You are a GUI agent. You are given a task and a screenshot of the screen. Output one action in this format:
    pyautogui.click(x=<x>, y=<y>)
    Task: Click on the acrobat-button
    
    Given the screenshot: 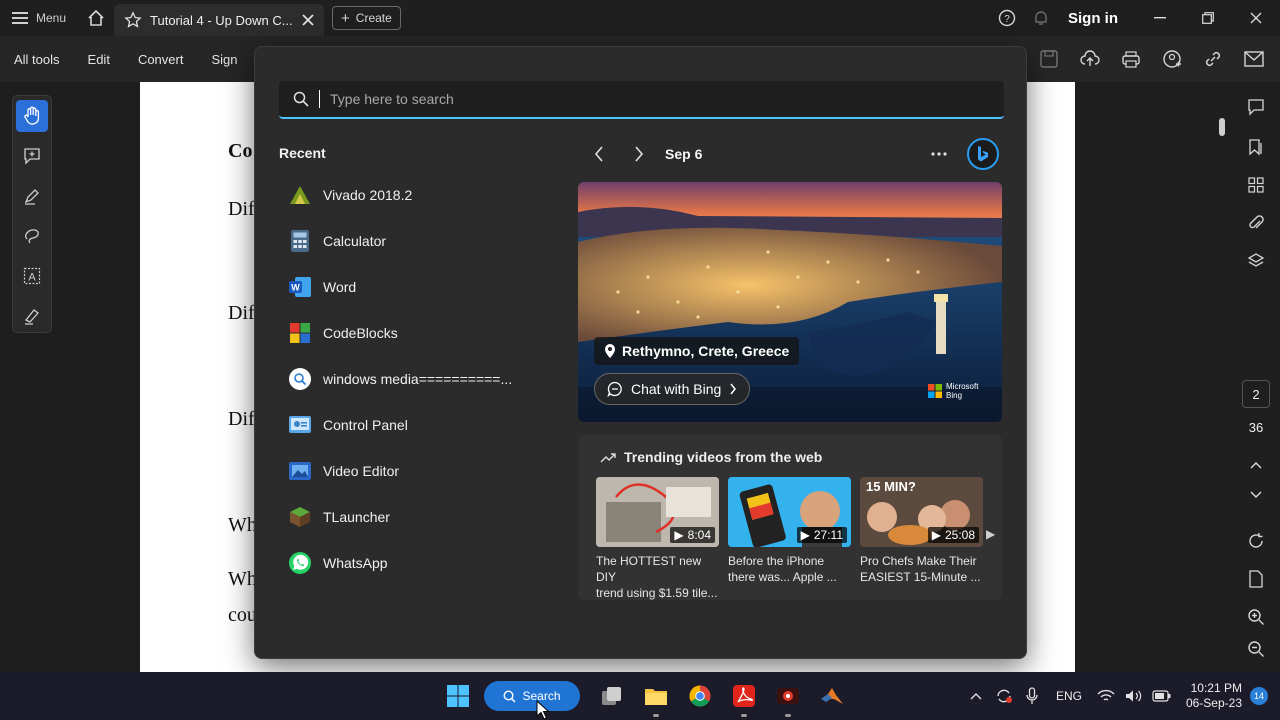 What is the action you would take?
    pyautogui.click(x=744, y=696)
    